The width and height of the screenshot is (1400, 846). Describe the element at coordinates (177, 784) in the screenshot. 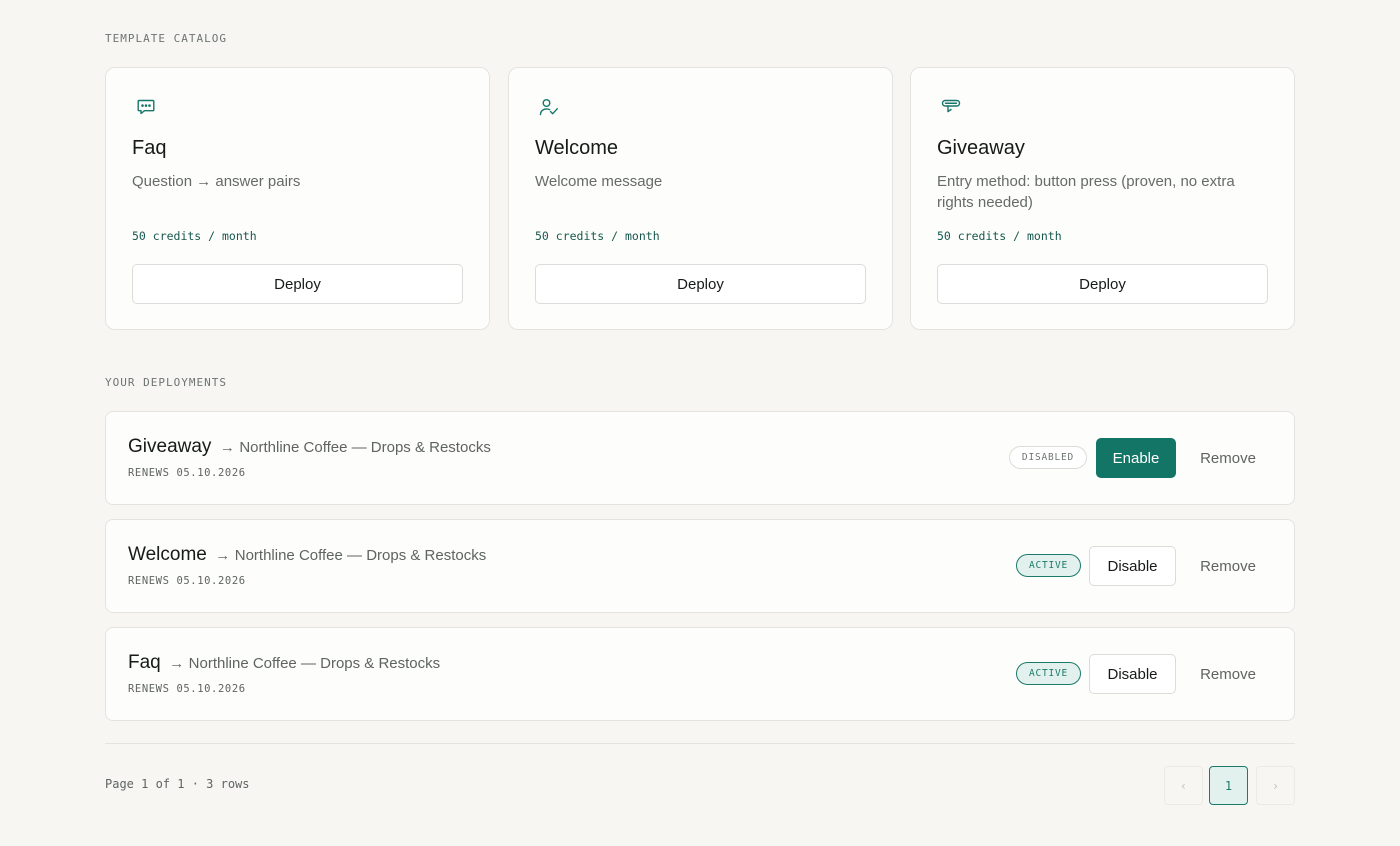

I see `pagination-info: Page 1 of 1 · 3 rows` at that location.